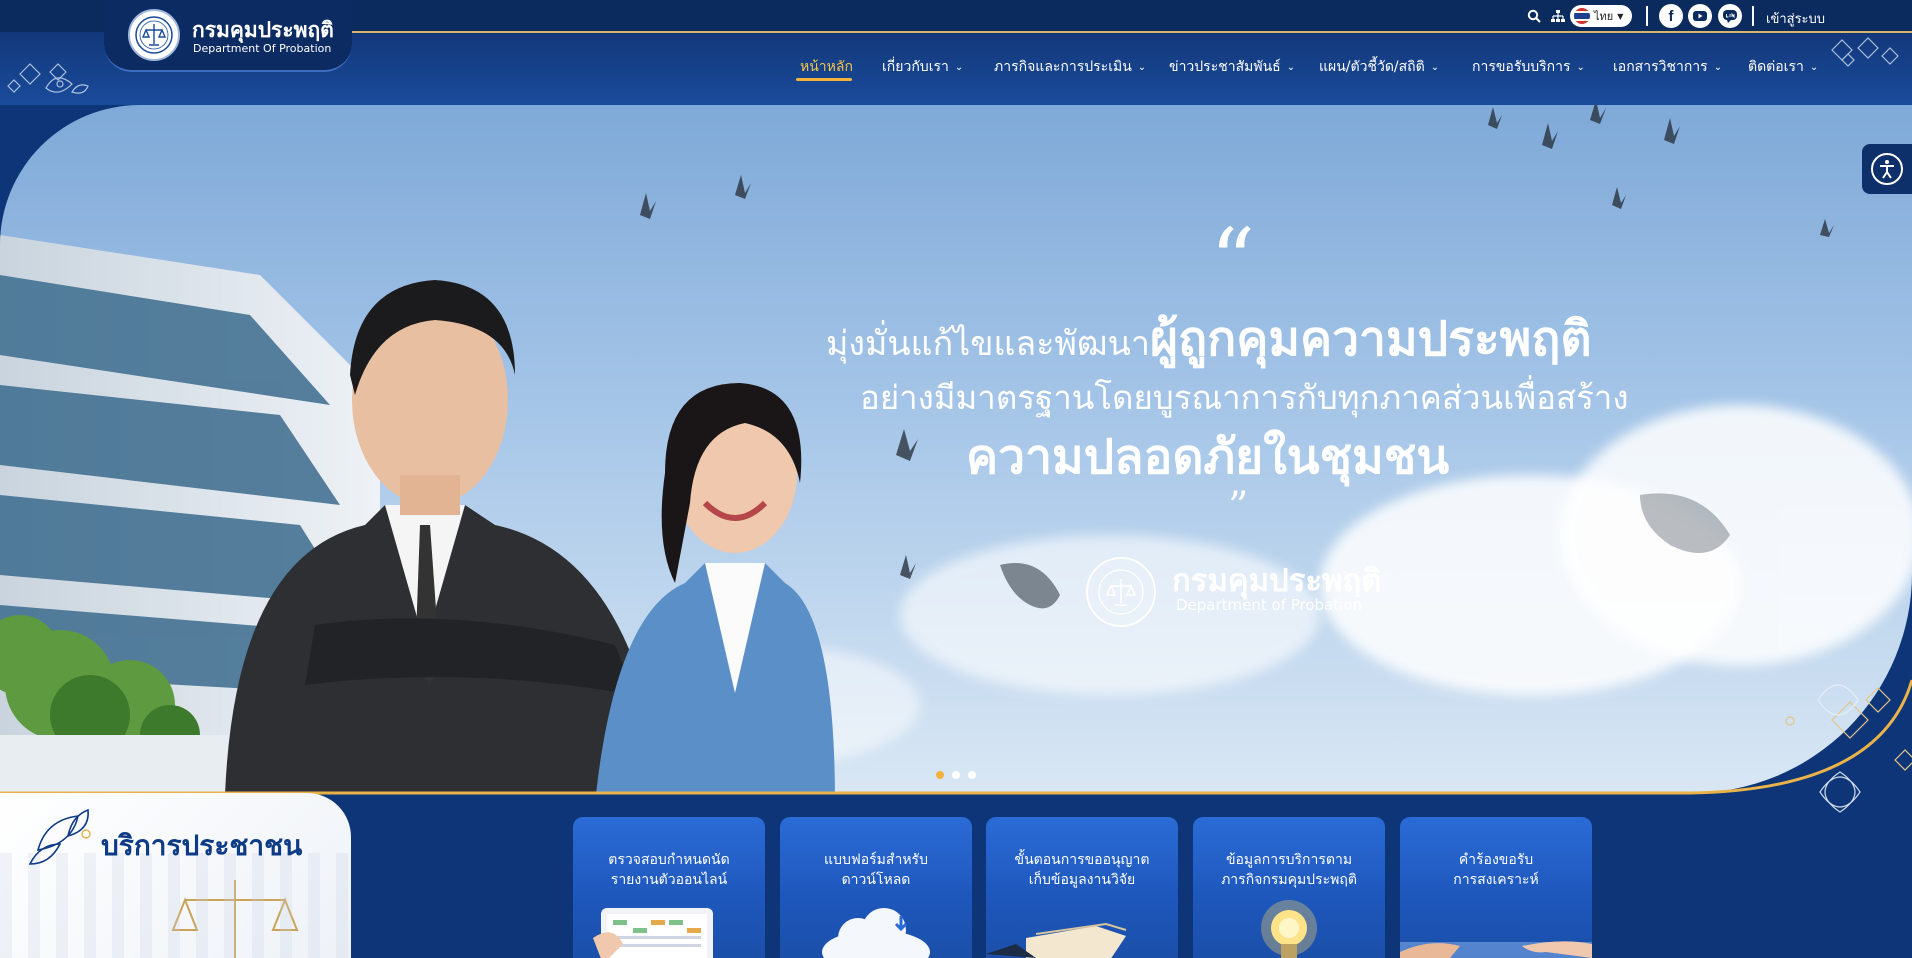  I want to click on tablet-calendar-icon, so click(653, 933).